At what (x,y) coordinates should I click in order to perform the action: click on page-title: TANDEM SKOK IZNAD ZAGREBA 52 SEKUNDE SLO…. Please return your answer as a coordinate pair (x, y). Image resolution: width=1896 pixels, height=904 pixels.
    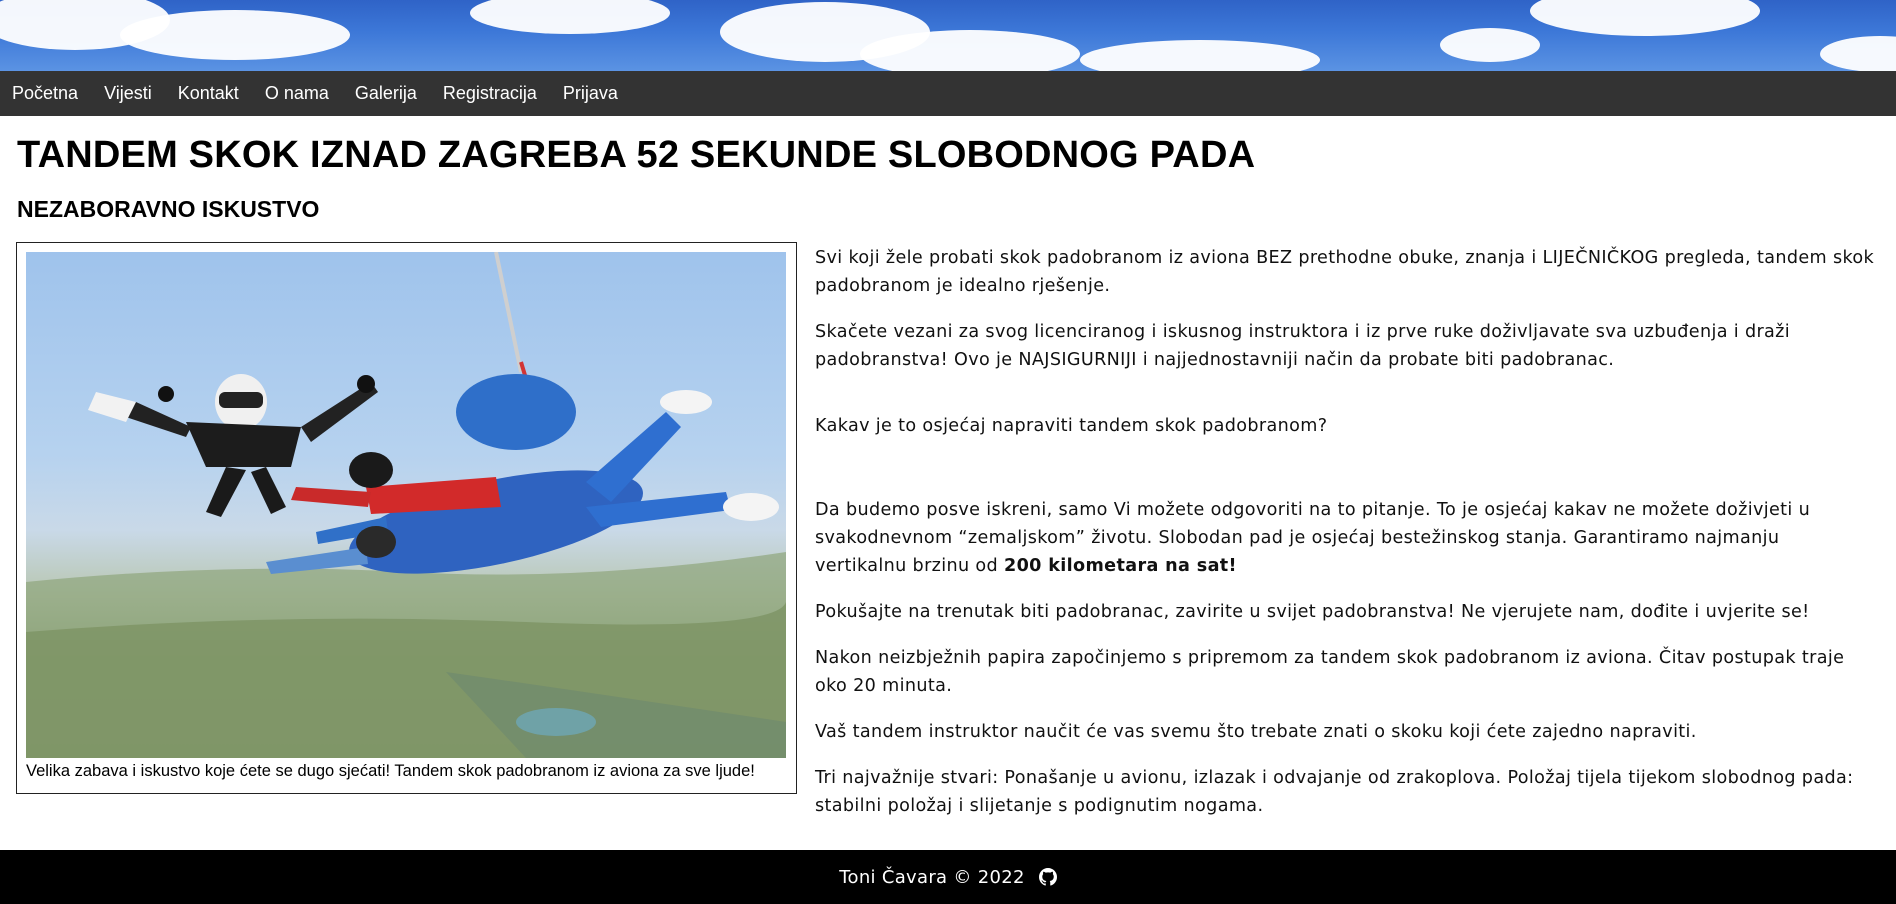
    Looking at the image, I should click on (636, 155).